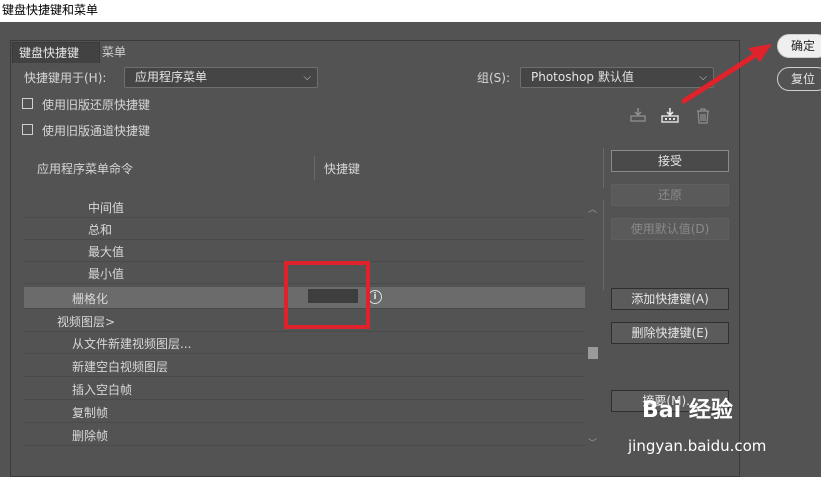  What do you see at coordinates (670, 161) in the screenshot?
I see `accept-button: 接受` at bounding box center [670, 161].